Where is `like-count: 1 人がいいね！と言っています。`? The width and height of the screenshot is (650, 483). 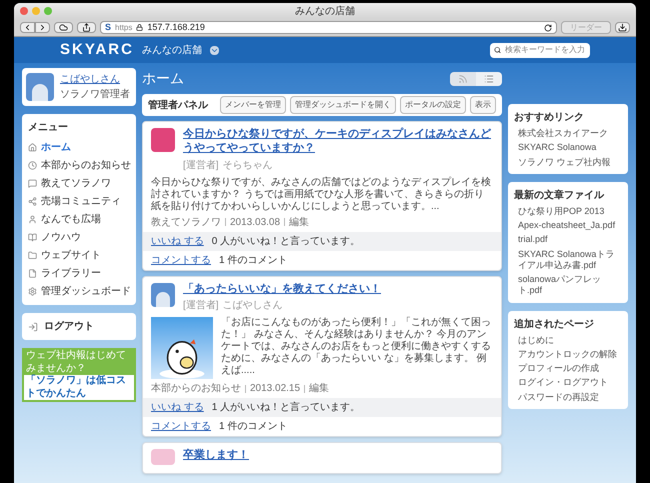
like-count: 1 人がいいね！と言っています。 is located at coordinates (286, 408).